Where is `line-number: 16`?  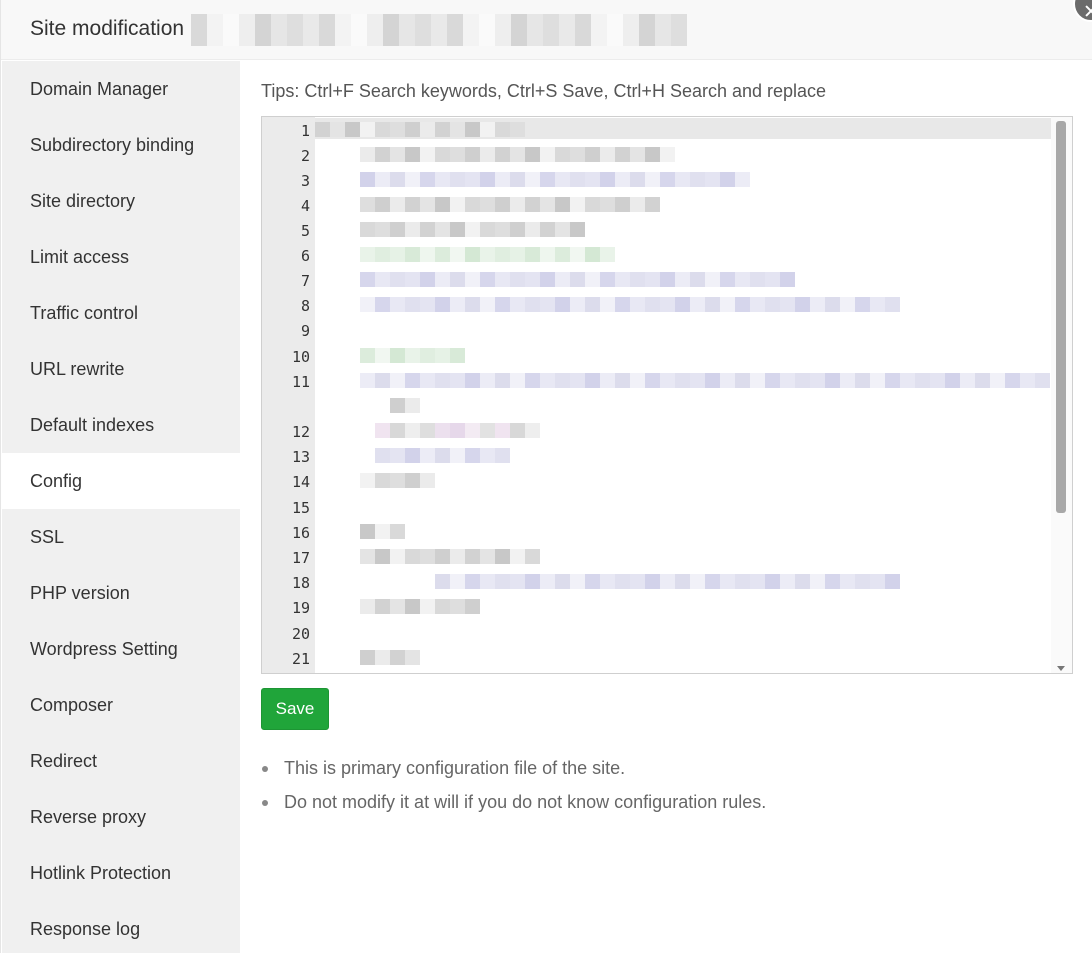
line-number: 16 is located at coordinates (300, 533).